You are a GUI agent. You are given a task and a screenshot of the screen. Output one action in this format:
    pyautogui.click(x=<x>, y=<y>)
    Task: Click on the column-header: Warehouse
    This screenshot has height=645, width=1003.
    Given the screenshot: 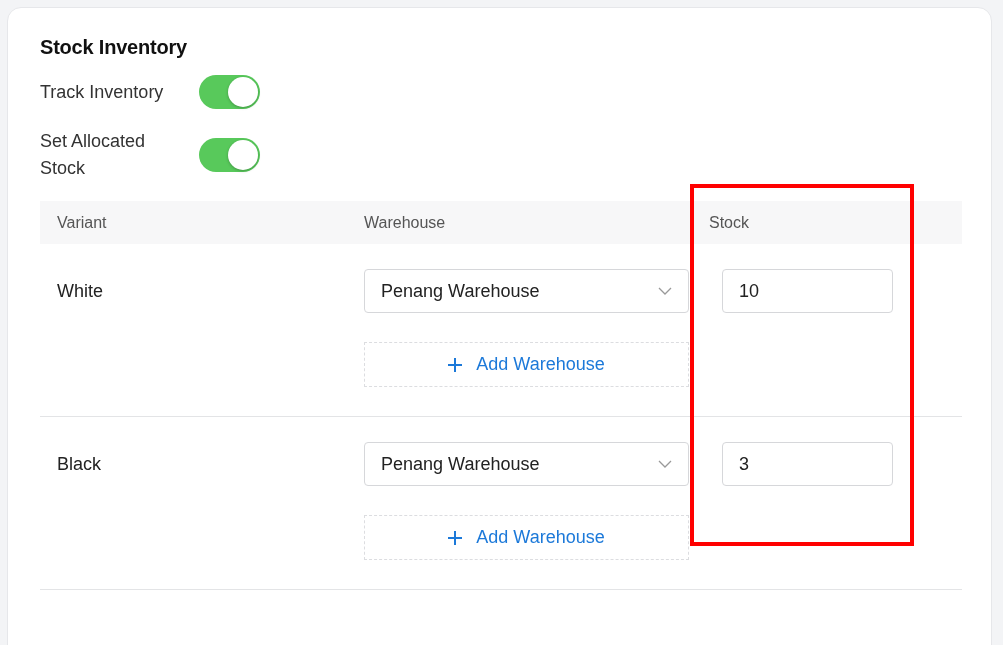 What is the action you would take?
    pyautogui.click(x=405, y=222)
    